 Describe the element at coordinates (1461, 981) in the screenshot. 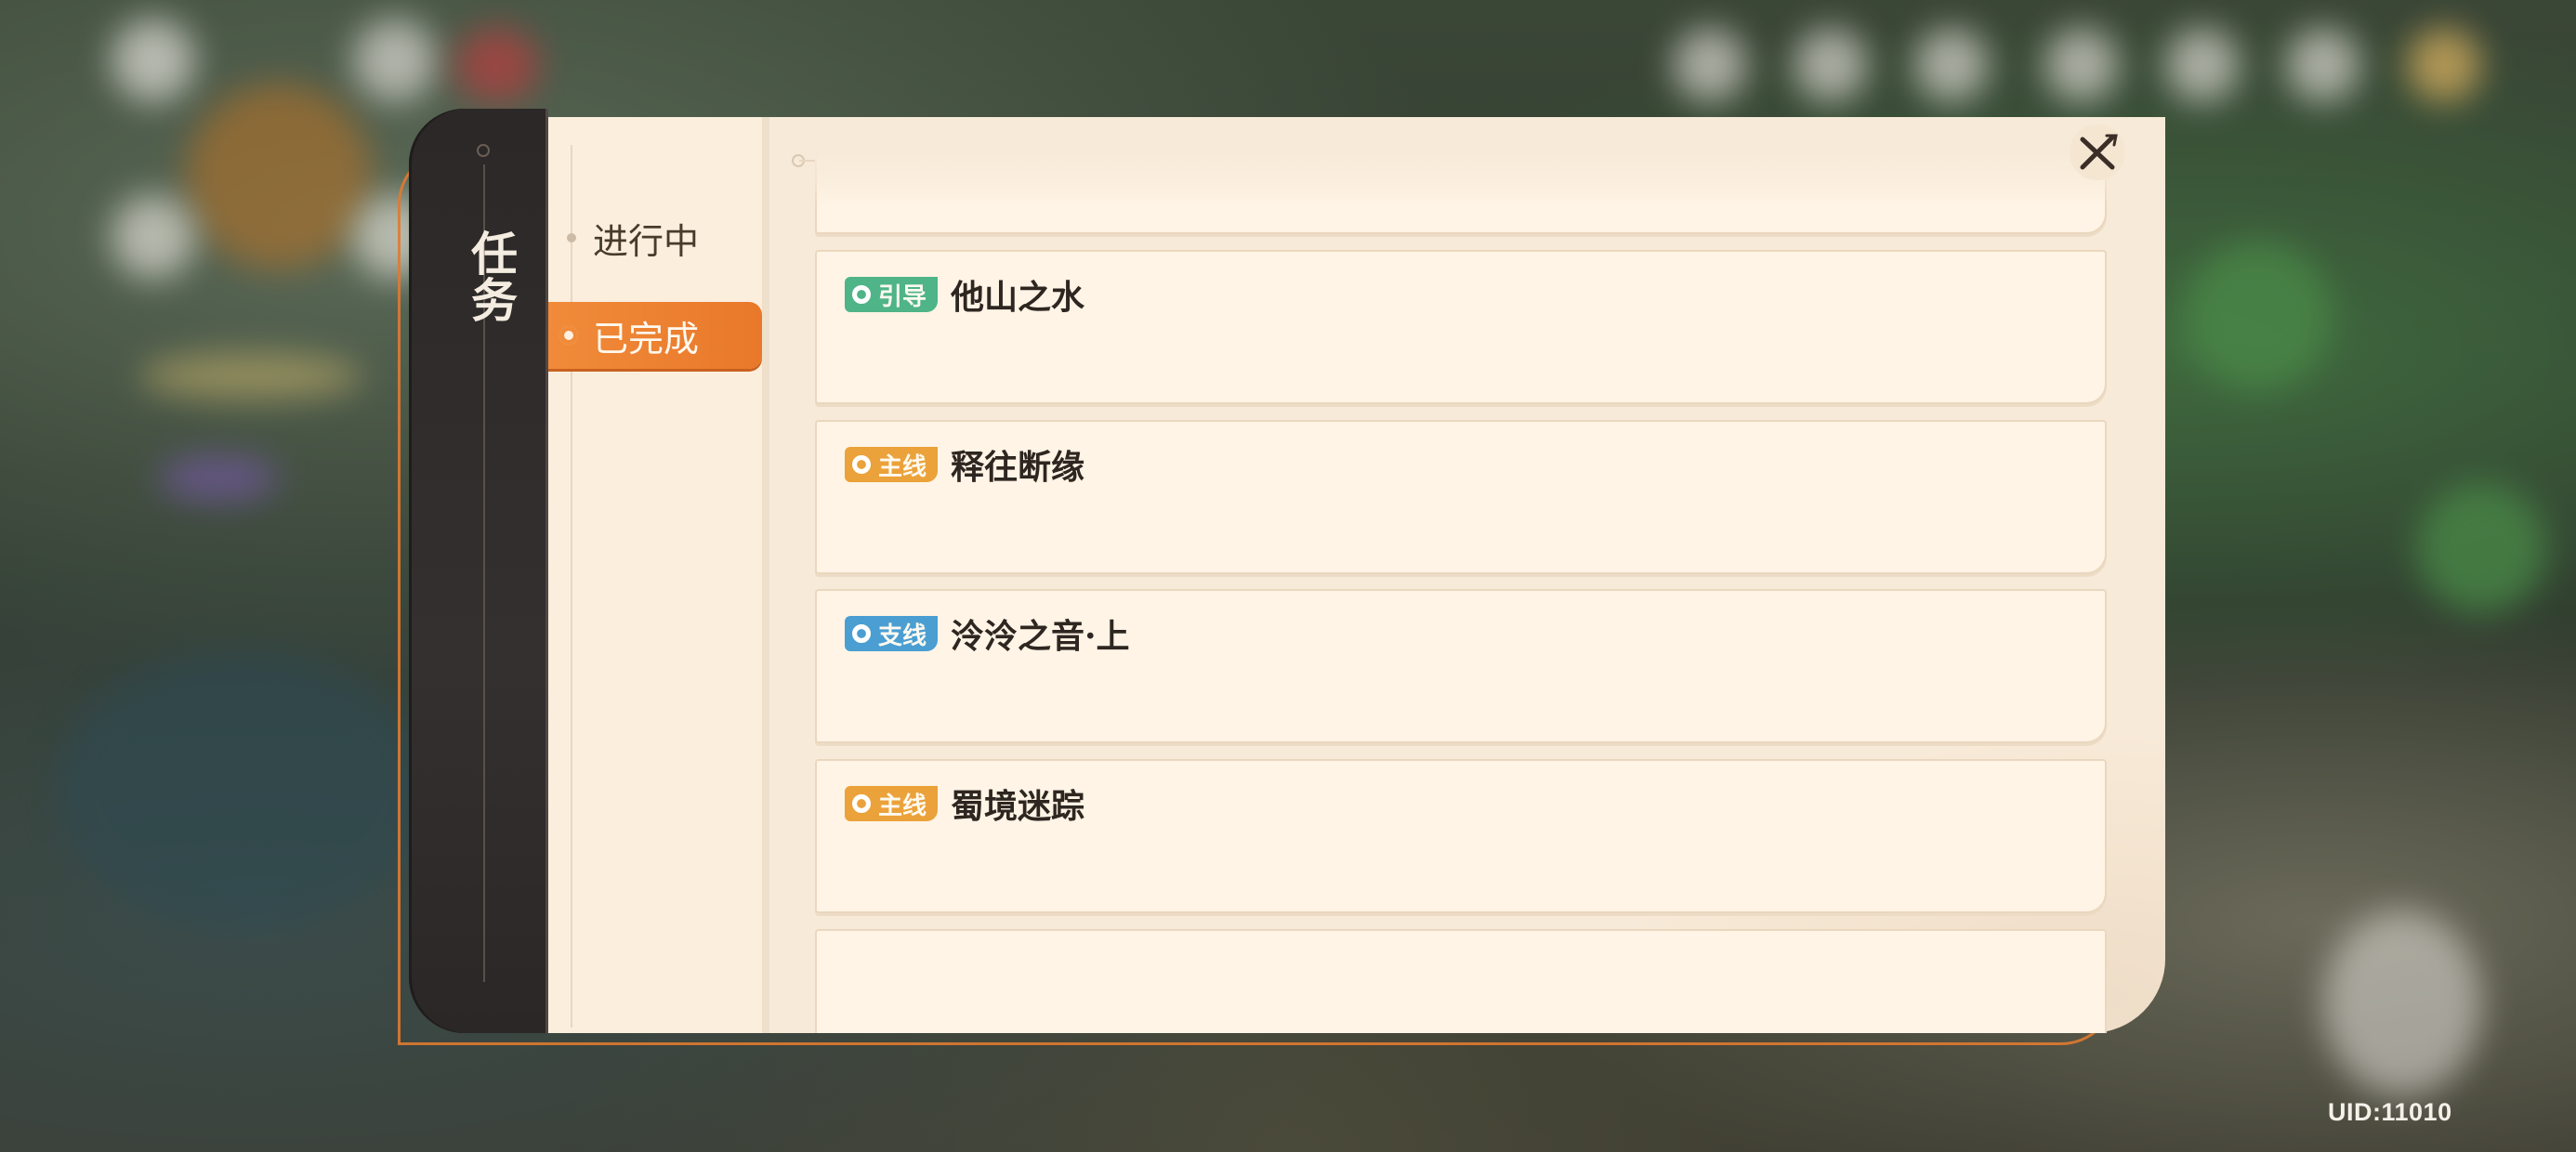

I see `quest-card` at that location.